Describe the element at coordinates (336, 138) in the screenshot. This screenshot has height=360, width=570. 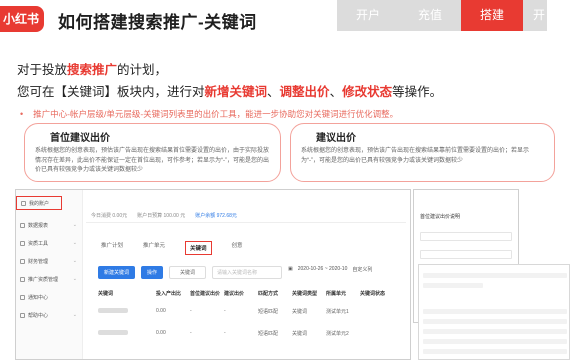
I see `card-title: 建议出价` at that location.